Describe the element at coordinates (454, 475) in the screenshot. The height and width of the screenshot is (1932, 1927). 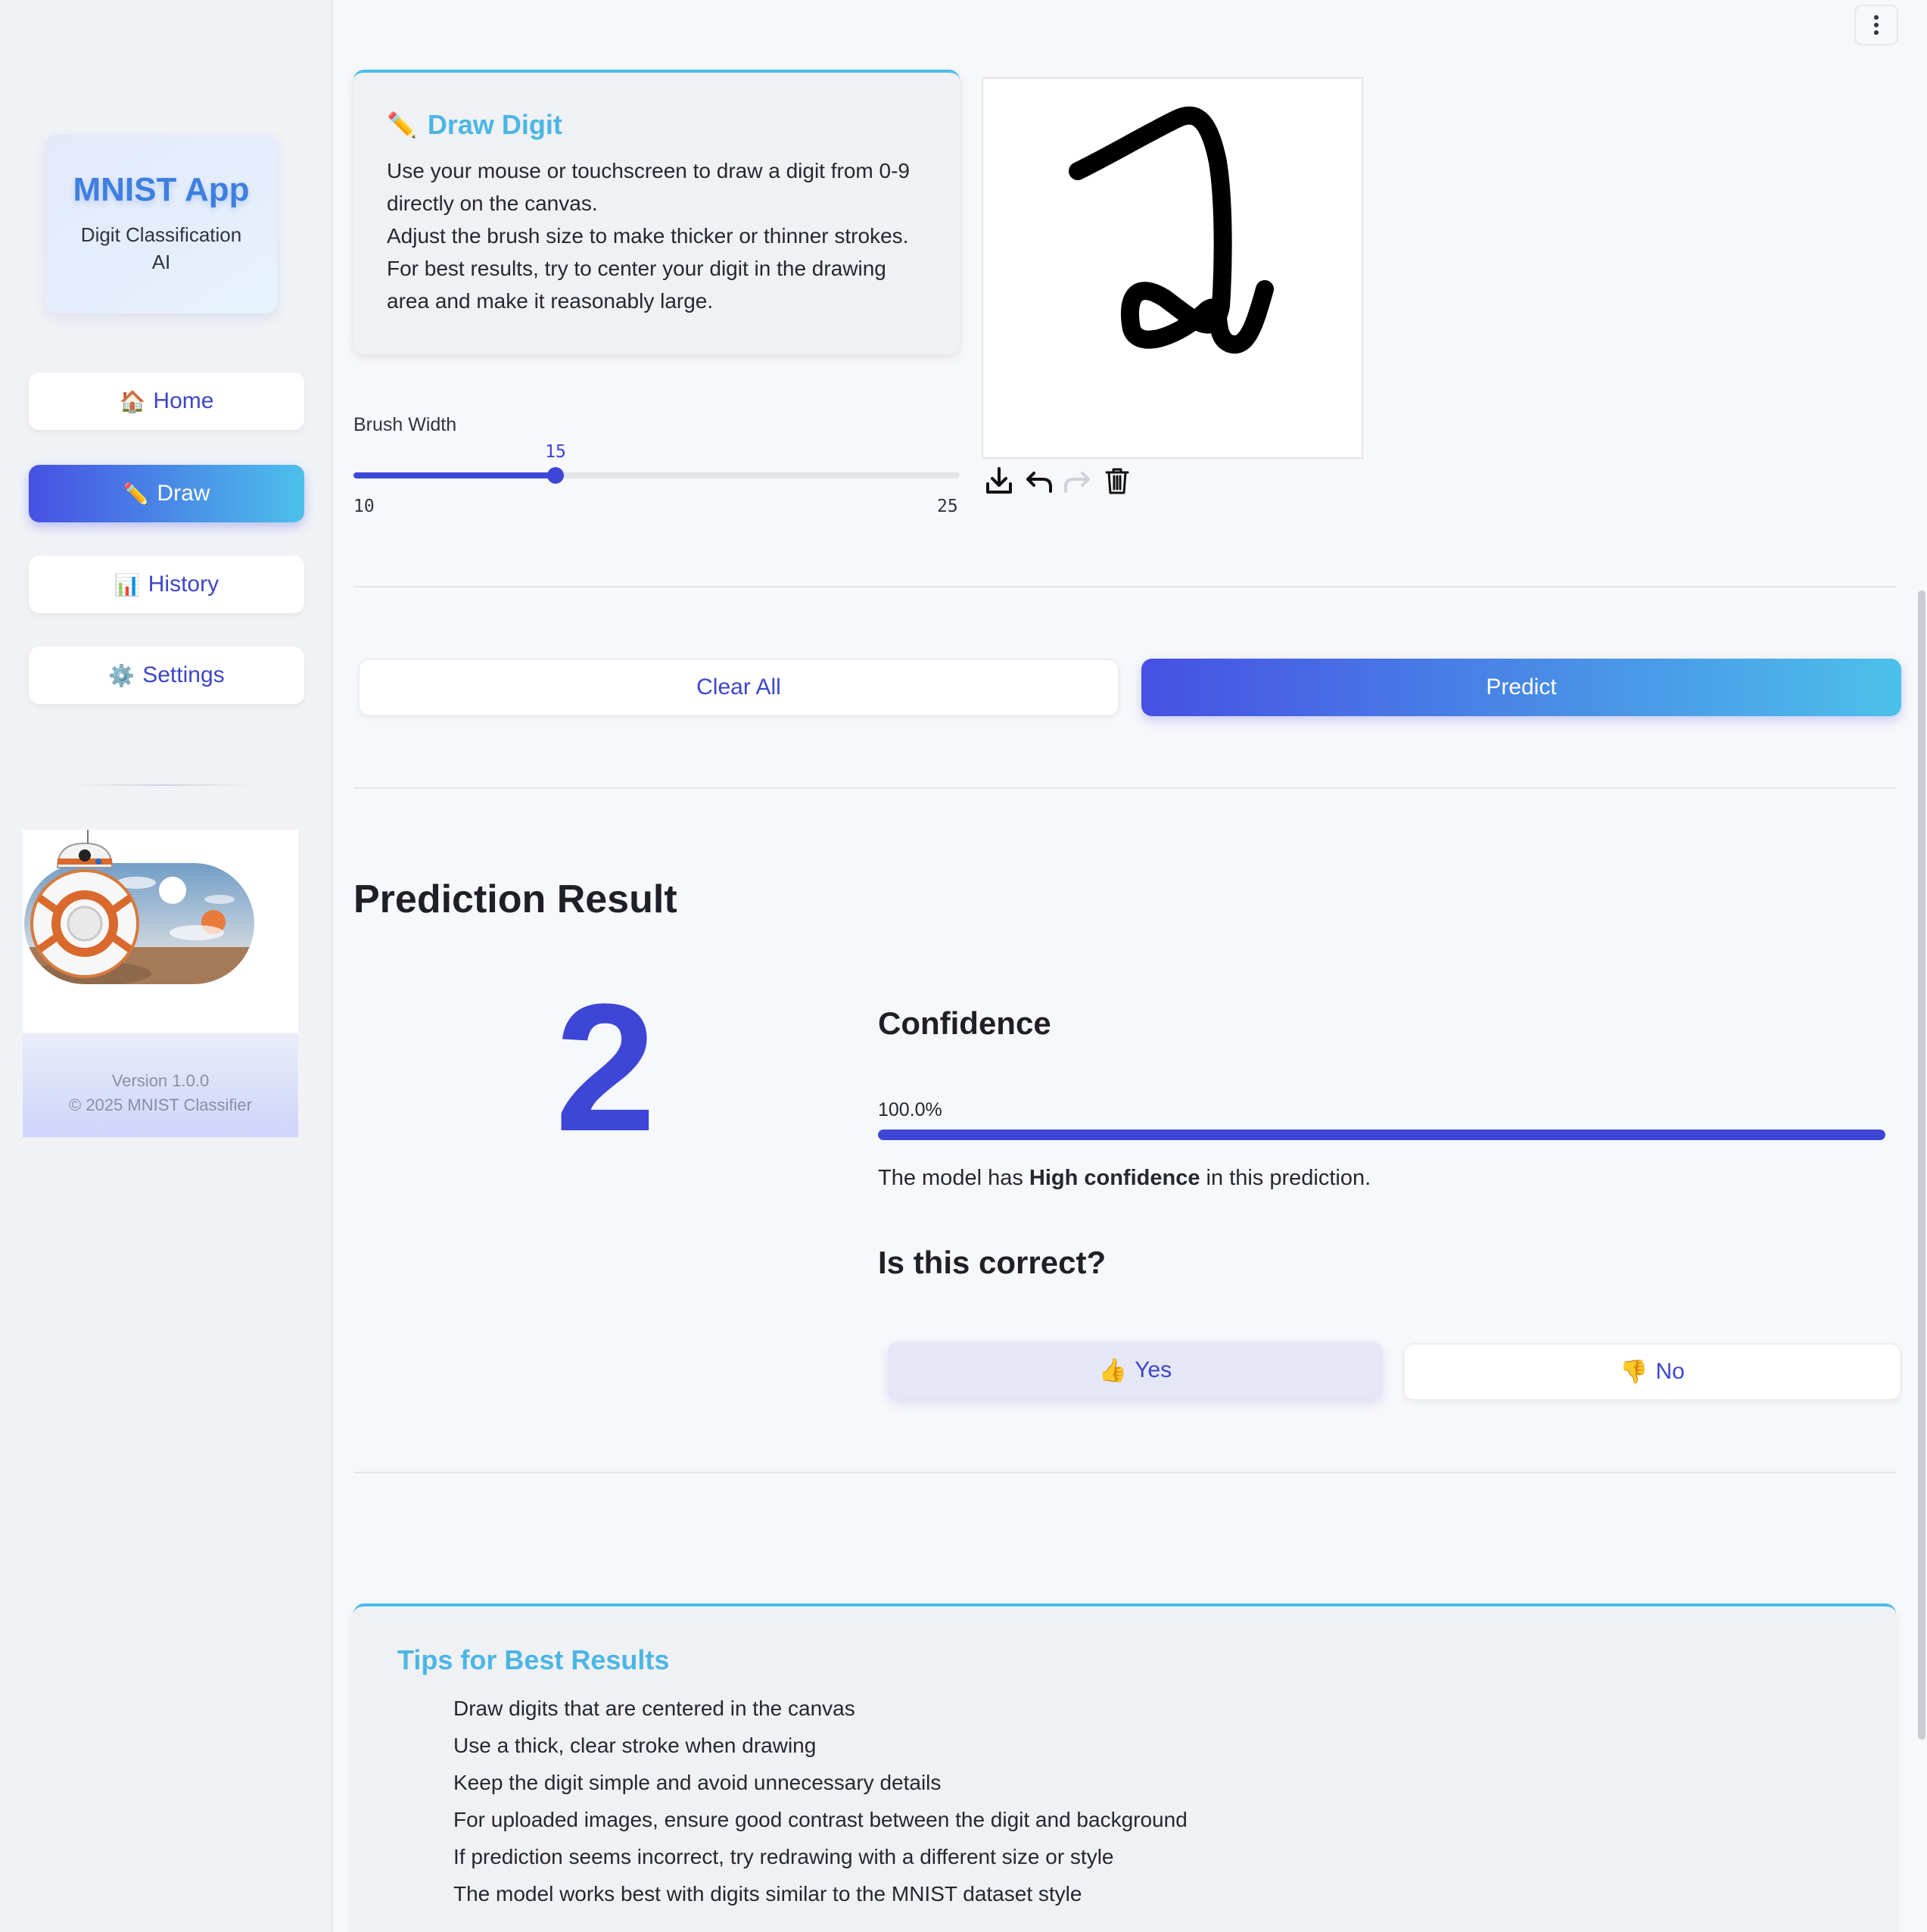
I see `slider-fill` at that location.